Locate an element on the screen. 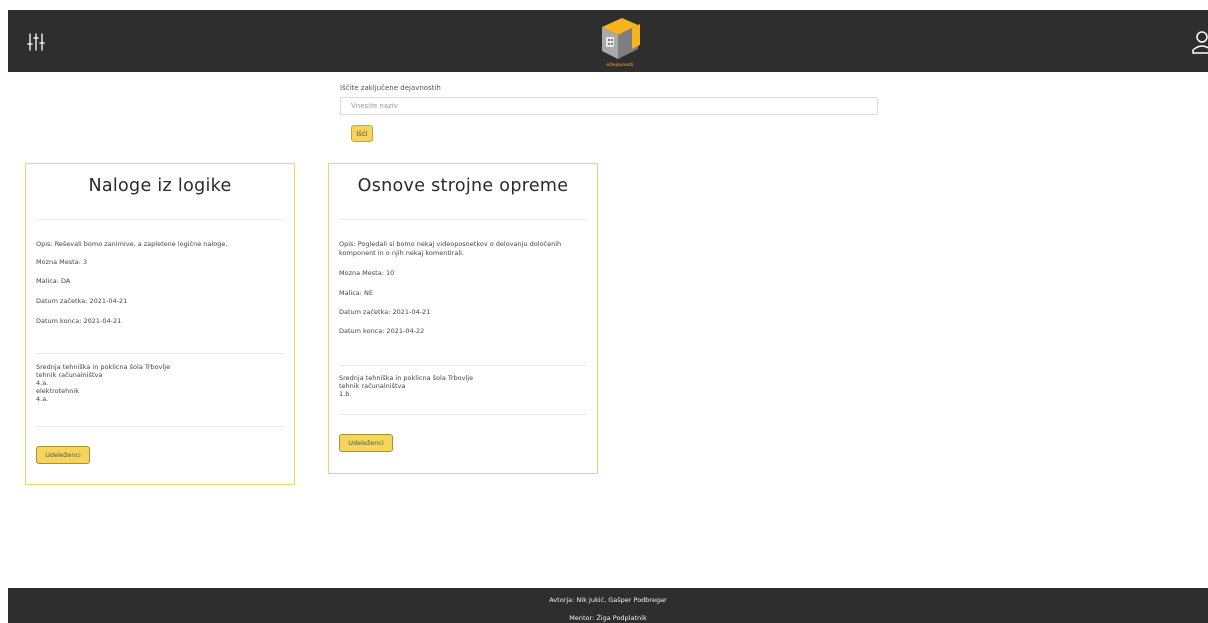 The image size is (1208, 623). card-lunch: Malica: DA is located at coordinates (53, 281).